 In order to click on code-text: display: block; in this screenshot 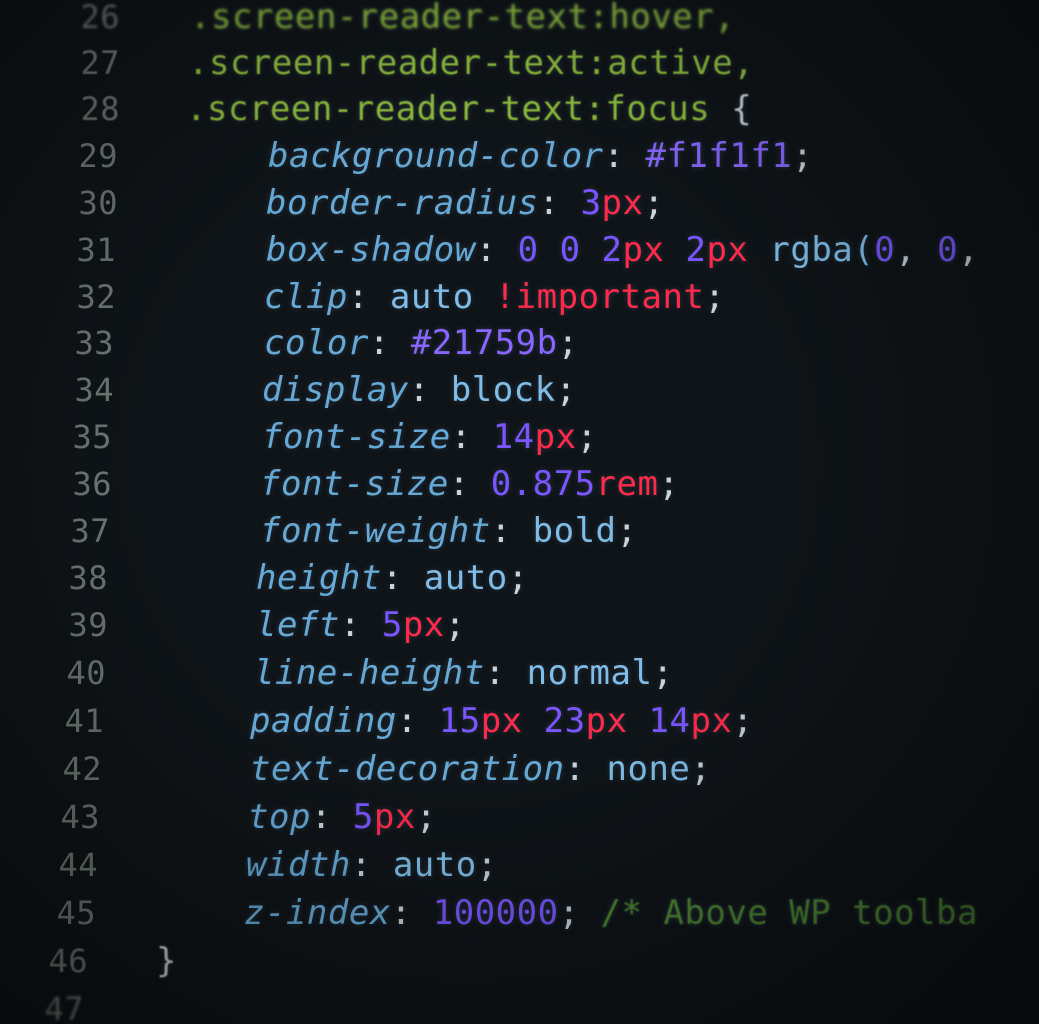, I will do `click(419, 390)`.